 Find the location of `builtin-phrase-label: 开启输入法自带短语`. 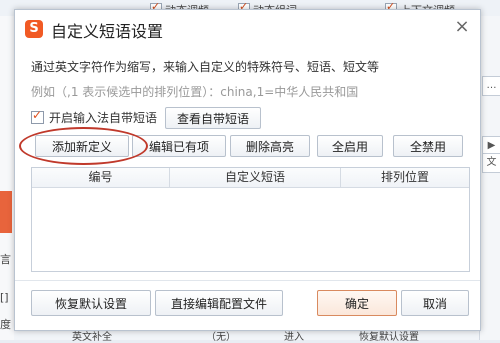

builtin-phrase-label: 开启输入法自带短语 is located at coordinates (103, 118).